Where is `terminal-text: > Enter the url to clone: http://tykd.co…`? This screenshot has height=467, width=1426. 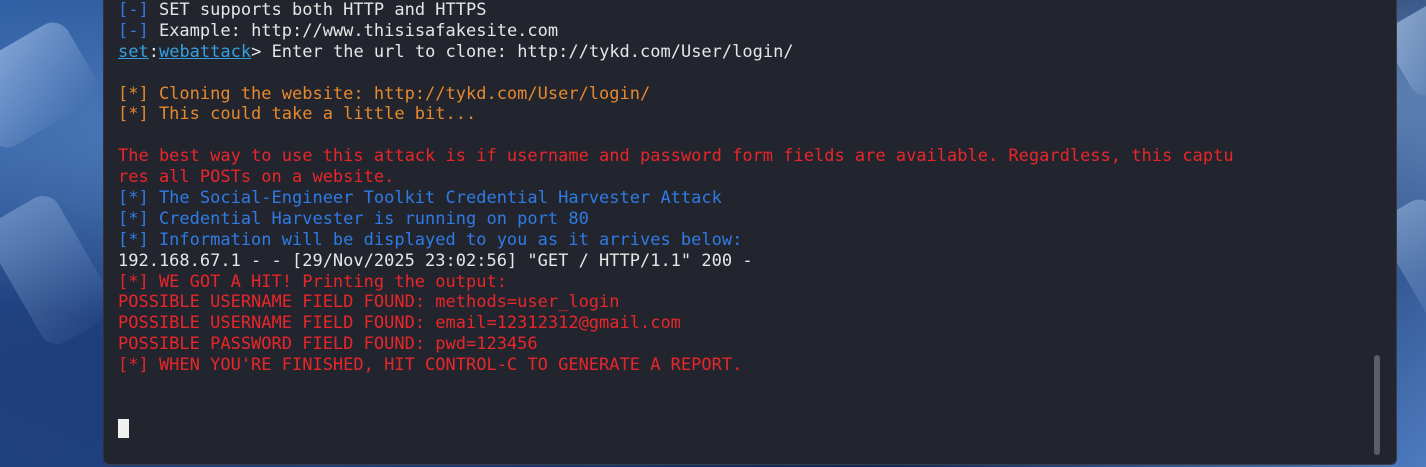 terminal-text: > Enter the url to clone: http://tykd.co… is located at coordinates (522, 51).